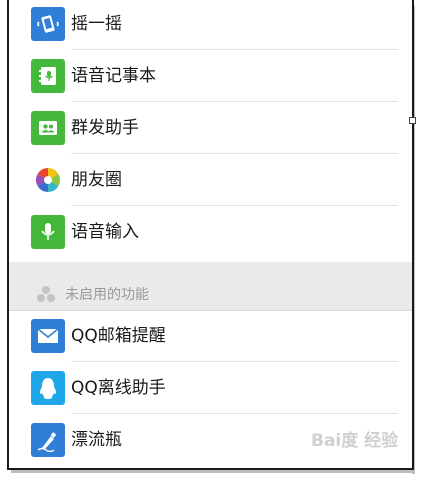 The width and height of the screenshot is (424, 478). Describe the element at coordinates (48, 232) in the screenshot. I see `microphone-icon` at that location.